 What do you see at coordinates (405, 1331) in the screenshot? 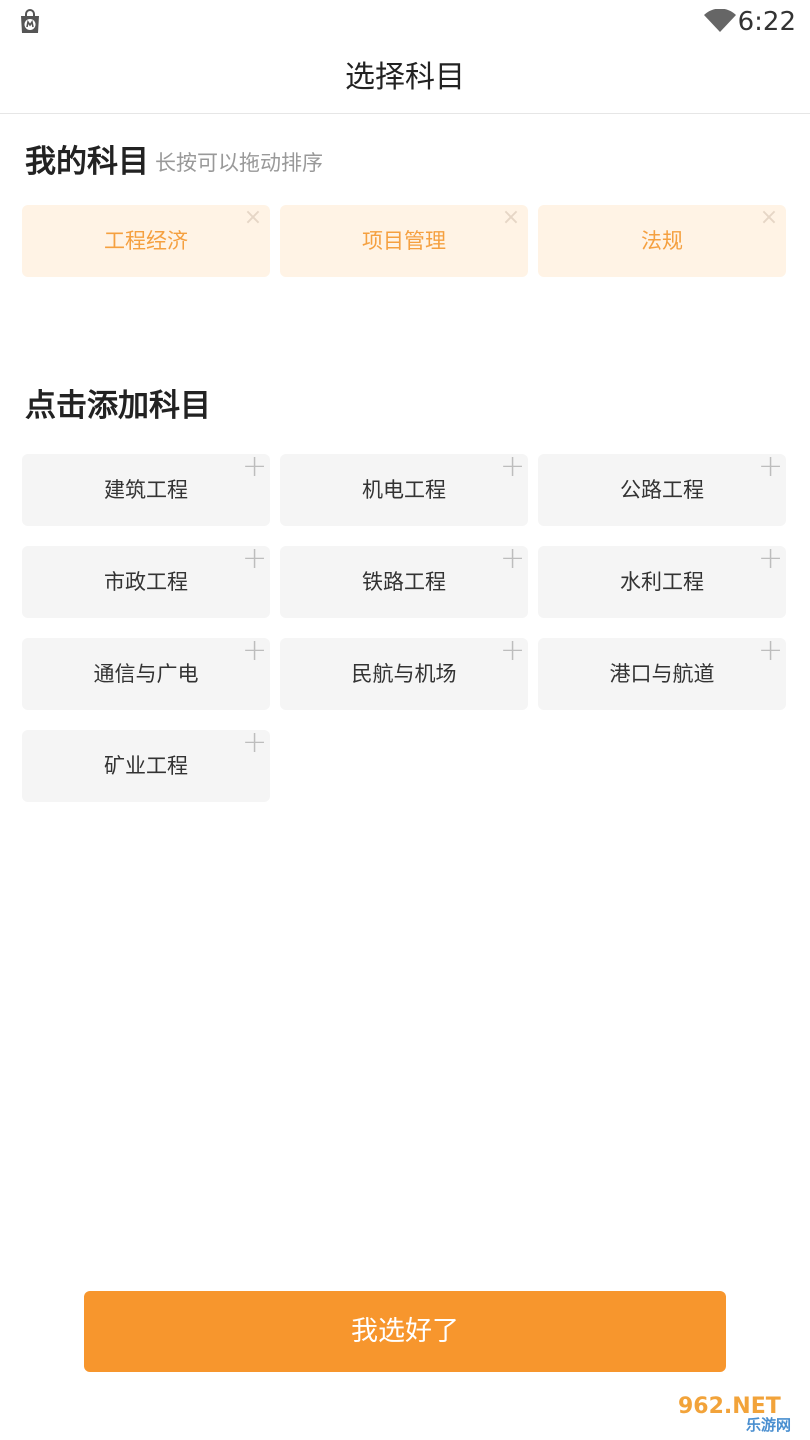
I see `confirm-button: 我选好了` at bounding box center [405, 1331].